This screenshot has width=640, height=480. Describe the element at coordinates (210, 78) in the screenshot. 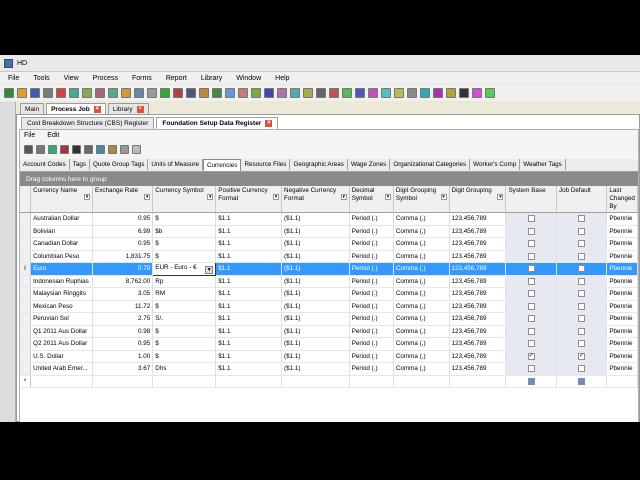

I see `menu-library: Library` at that location.